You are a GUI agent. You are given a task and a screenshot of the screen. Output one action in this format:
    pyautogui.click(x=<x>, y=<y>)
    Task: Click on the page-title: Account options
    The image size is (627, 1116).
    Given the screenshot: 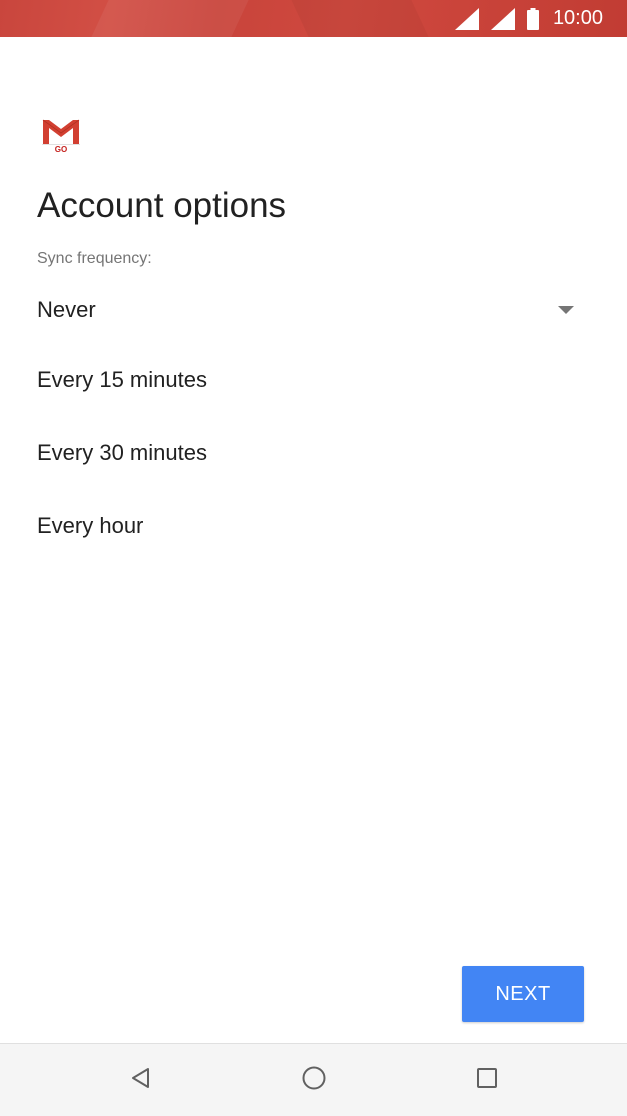 What is the action you would take?
    pyautogui.click(x=162, y=205)
    